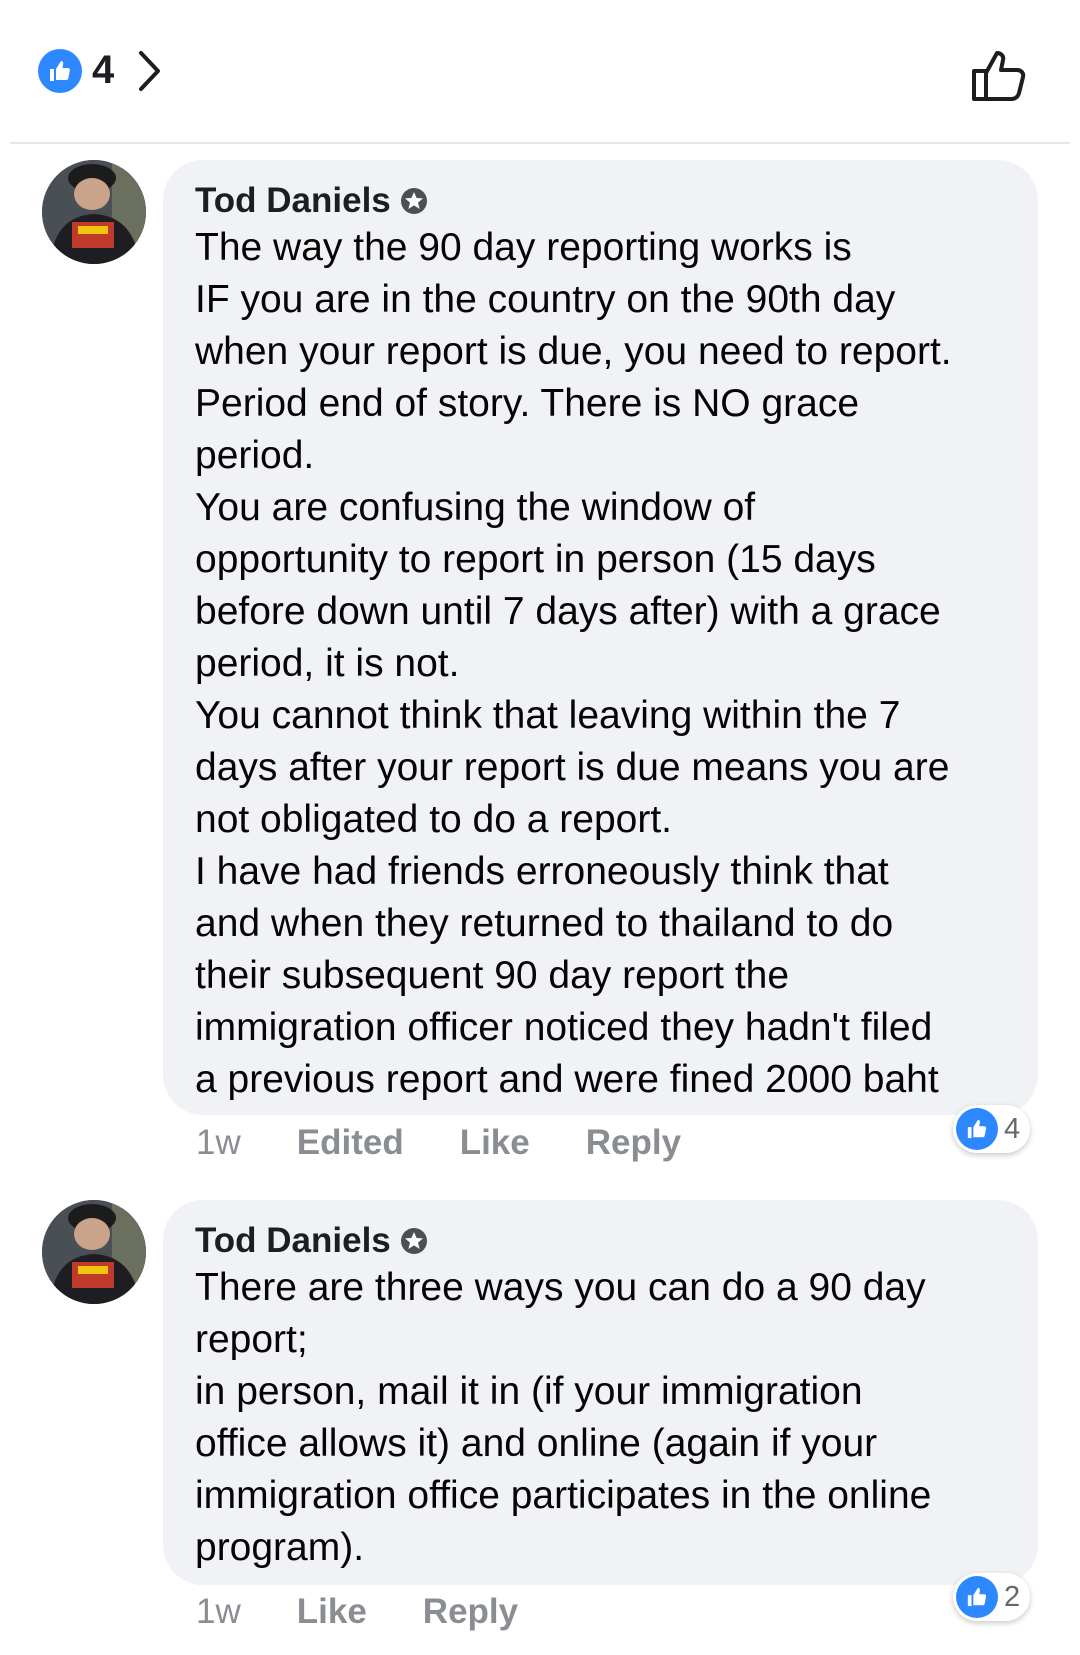 The height and width of the screenshot is (1655, 1080). Describe the element at coordinates (385, 1612) in the screenshot. I see `comment-actions: 1w Like Reply` at that location.